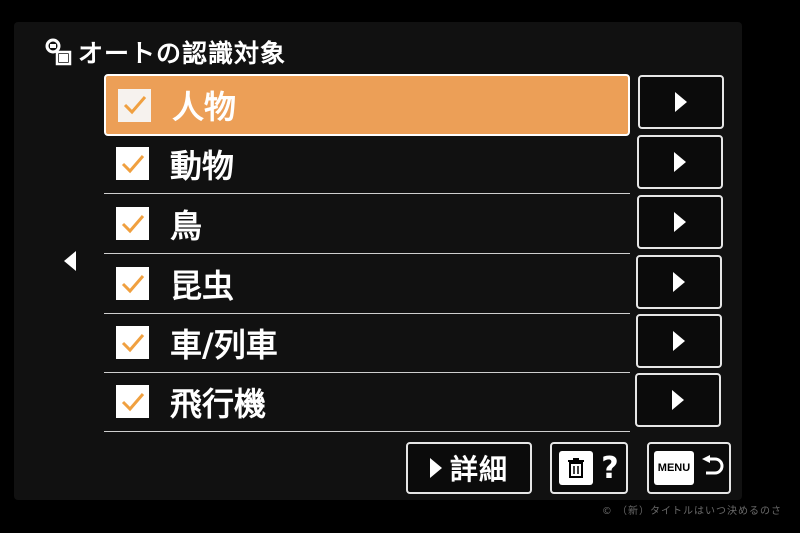 This screenshot has width=800, height=533. I want to click on list-item-label: 人物, so click(204, 107).